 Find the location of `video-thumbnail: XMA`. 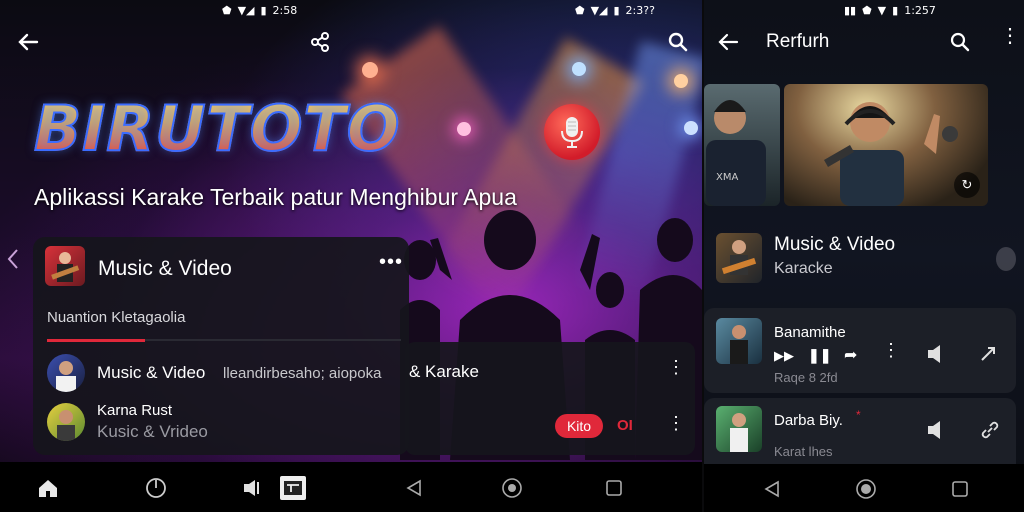

video-thumbnail: XMA is located at coordinates (742, 145).